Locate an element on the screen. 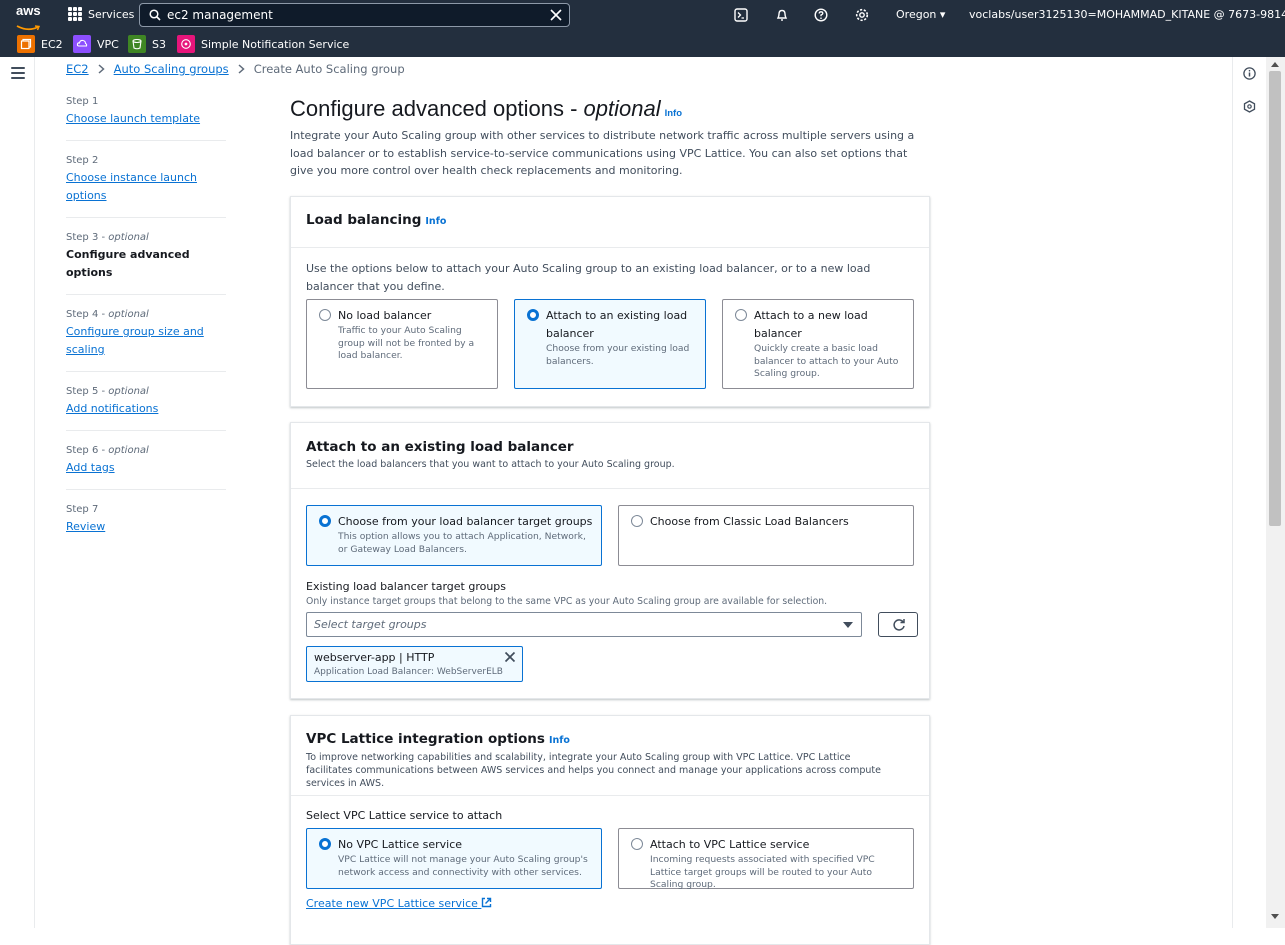 This screenshot has height=945, width=1285. target-groups-select: Select target groups is located at coordinates (584, 624).